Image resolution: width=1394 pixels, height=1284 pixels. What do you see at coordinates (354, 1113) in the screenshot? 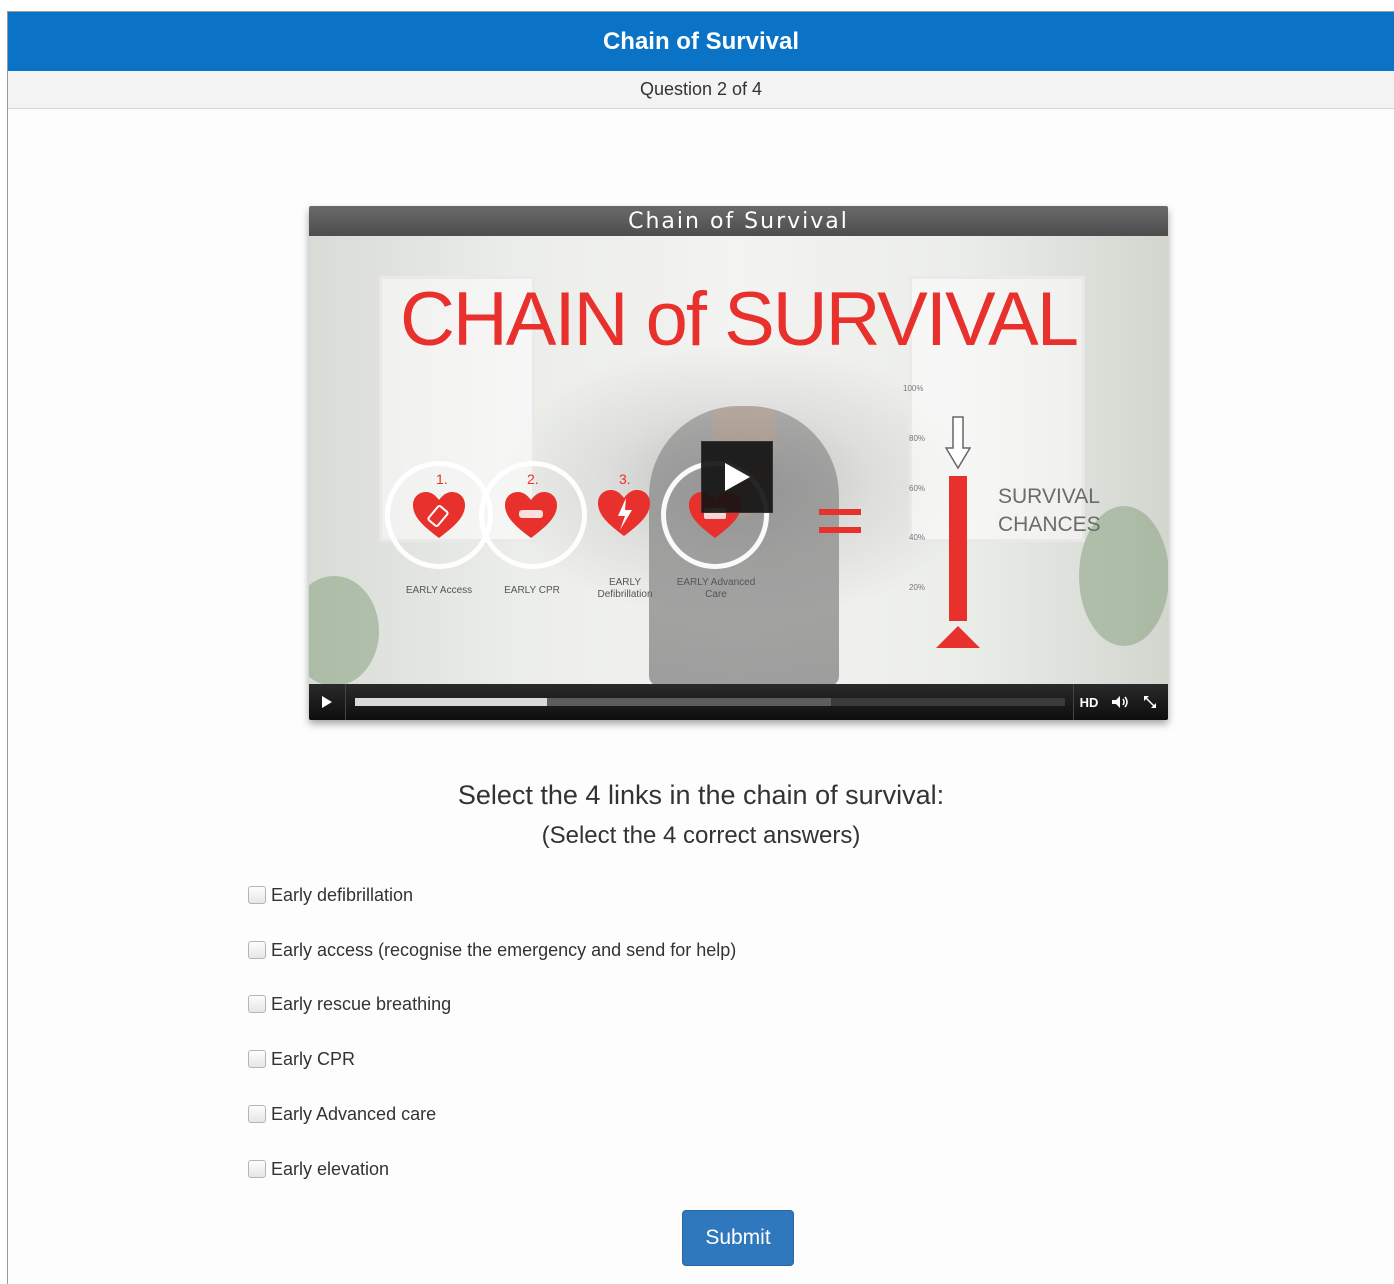
I see `answer-label: Early Advanced care` at bounding box center [354, 1113].